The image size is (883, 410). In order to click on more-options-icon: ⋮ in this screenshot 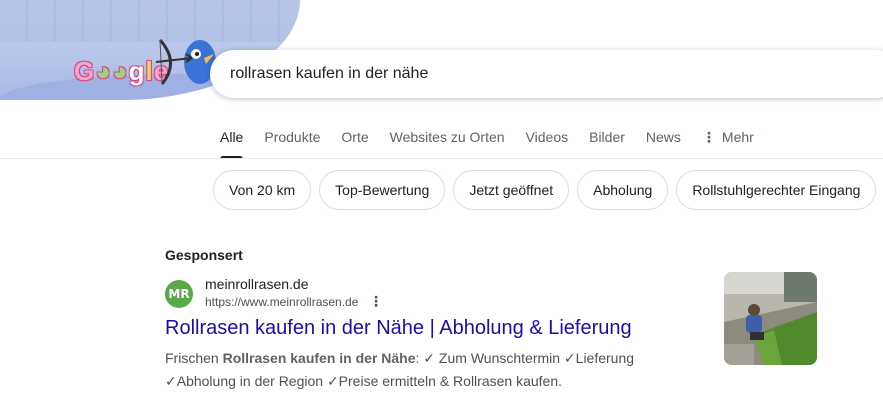, I will do `click(376, 301)`.